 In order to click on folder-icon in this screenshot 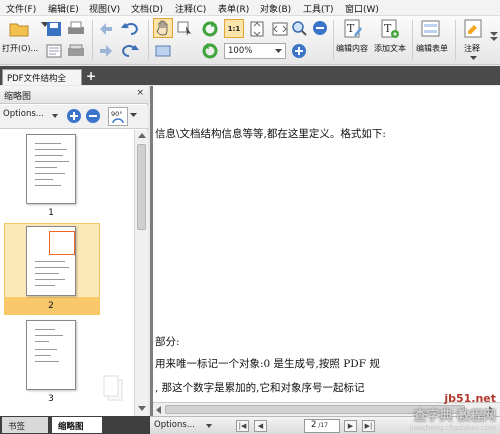, I will do `click(19, 30)`.